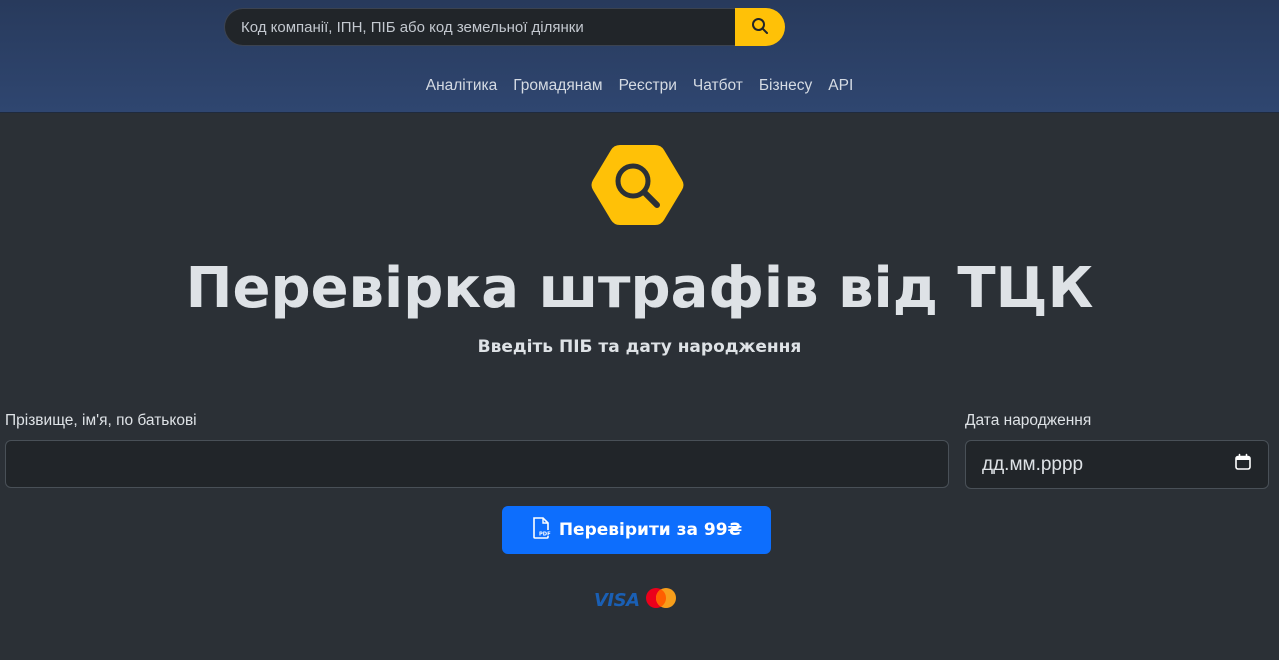 The image size is (1279, 660). Describe the element at coordinates (650, 530) in the screenshot. I see `check-submit-label: Перевірити за 99₴` at that location.